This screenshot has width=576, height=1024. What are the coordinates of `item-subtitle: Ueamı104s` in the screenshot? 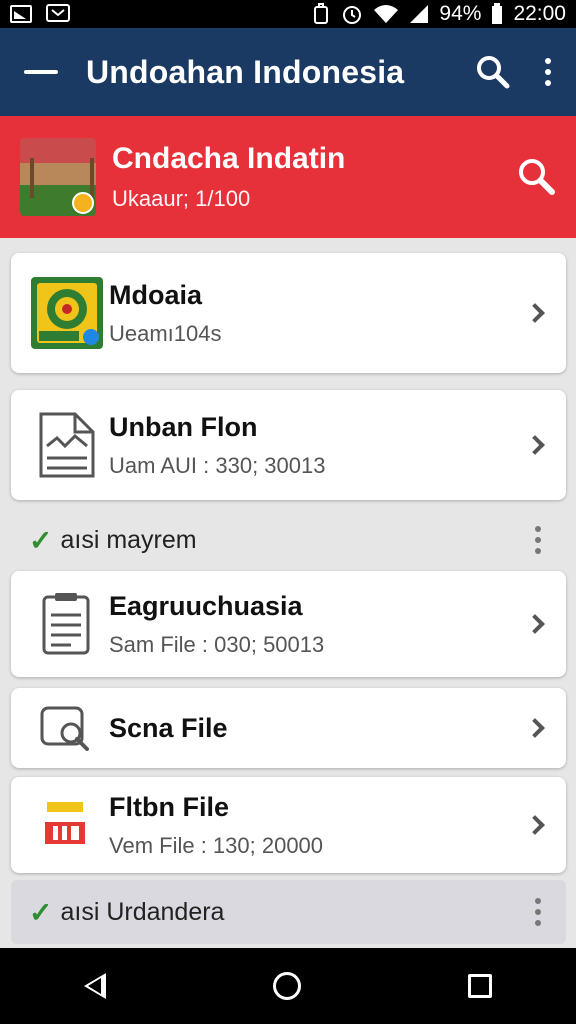 It's located at (165, 333).